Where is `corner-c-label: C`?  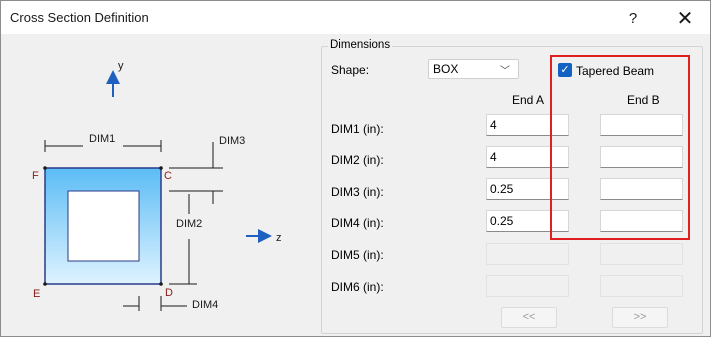 corner-c-label: C is located at coordinates (168, 176).